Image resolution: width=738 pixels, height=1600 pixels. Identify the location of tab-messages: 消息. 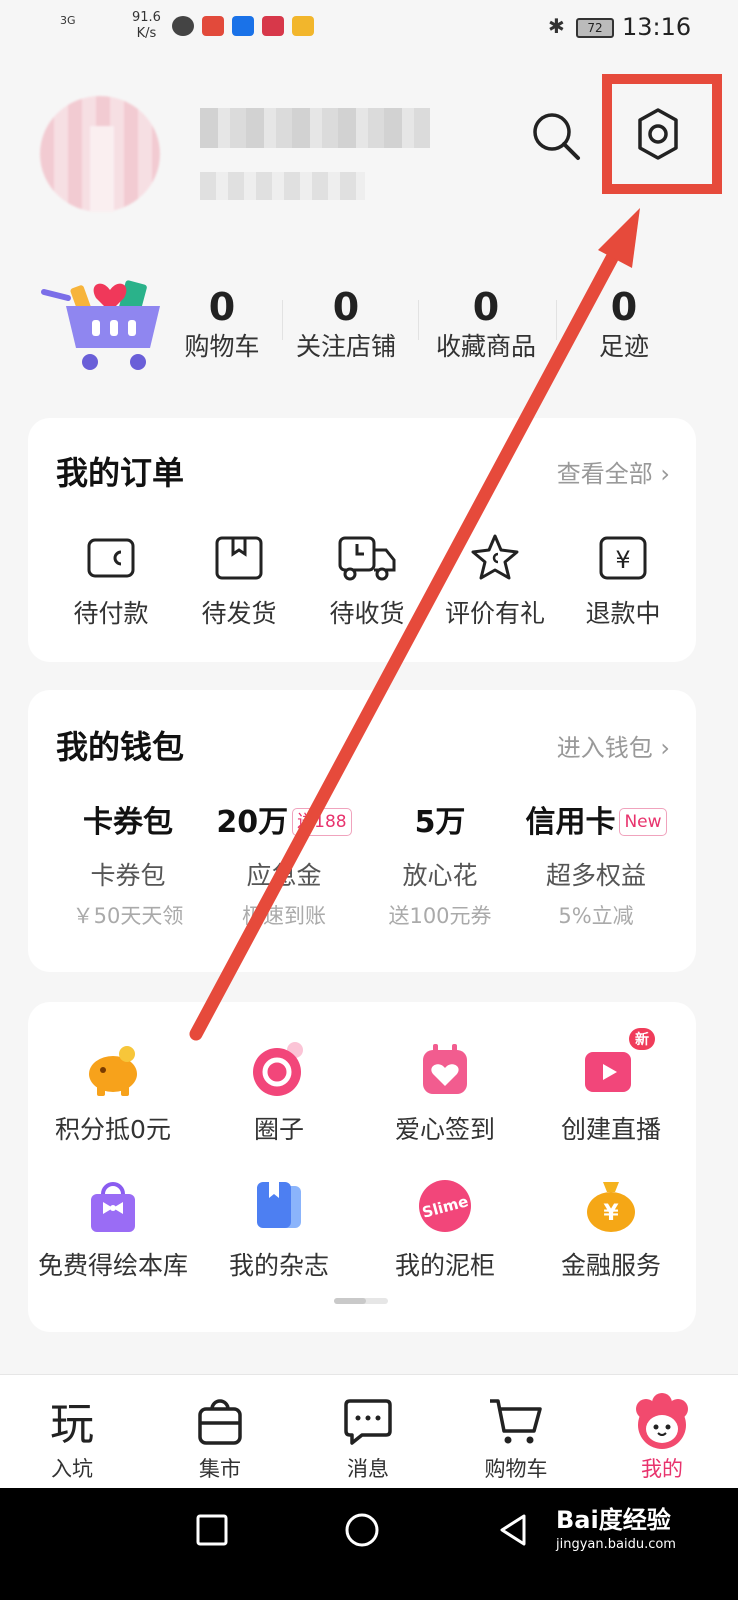
(368, 1438).